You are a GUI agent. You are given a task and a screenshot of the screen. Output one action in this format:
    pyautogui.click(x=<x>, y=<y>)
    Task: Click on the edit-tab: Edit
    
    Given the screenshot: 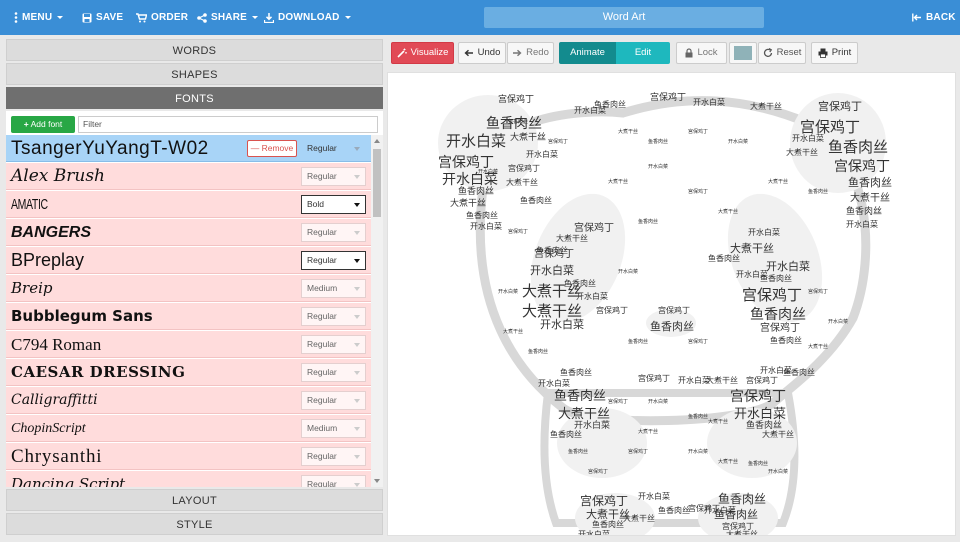 What is the action you would take?
    pyautogui.click(x=643, y=53)
    